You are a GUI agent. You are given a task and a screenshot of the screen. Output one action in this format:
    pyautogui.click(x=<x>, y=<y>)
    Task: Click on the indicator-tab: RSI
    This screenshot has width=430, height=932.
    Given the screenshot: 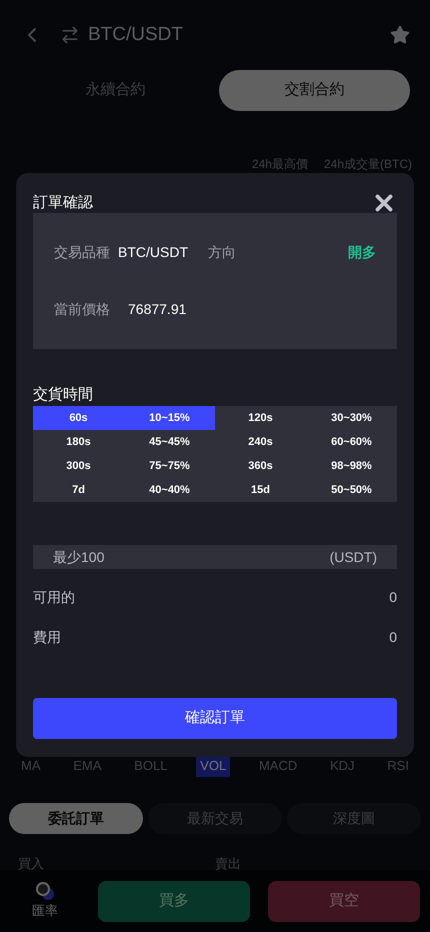 What is the action you would take?
    pyautogui.click(x=398, y=765)
    